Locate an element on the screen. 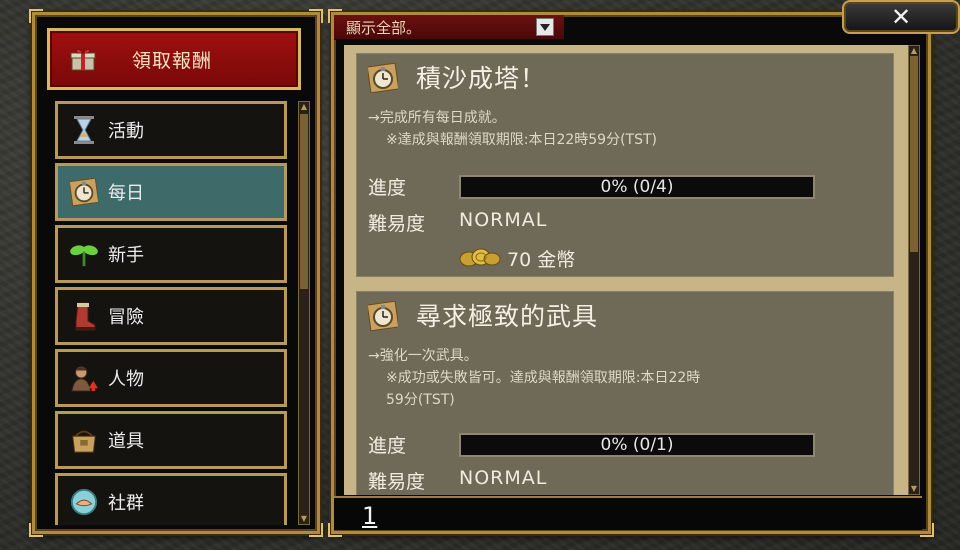 This screenshot has width=960, height=550. satchel-icon is located at coordinates (84, 440).